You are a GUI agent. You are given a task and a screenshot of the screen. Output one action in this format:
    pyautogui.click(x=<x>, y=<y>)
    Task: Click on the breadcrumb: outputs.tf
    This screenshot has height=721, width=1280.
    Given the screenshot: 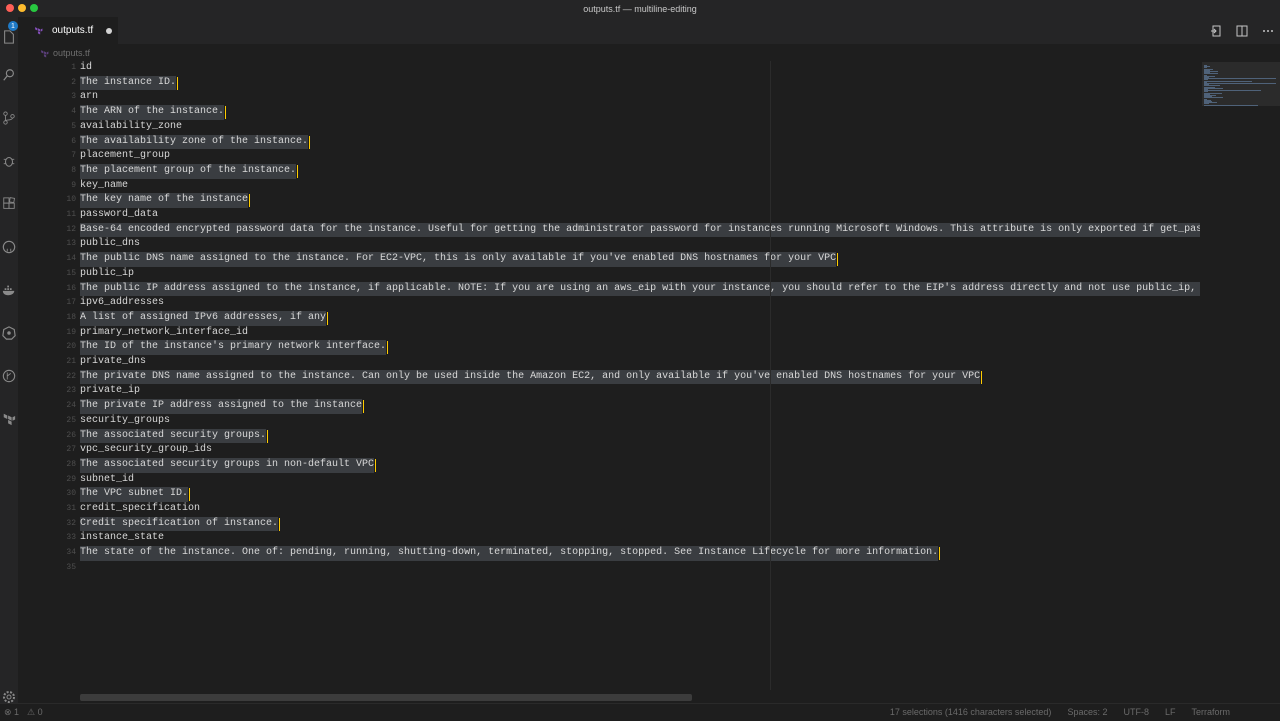 What is the action you would take?
    pyautogui.click(x=65, y=53)
    